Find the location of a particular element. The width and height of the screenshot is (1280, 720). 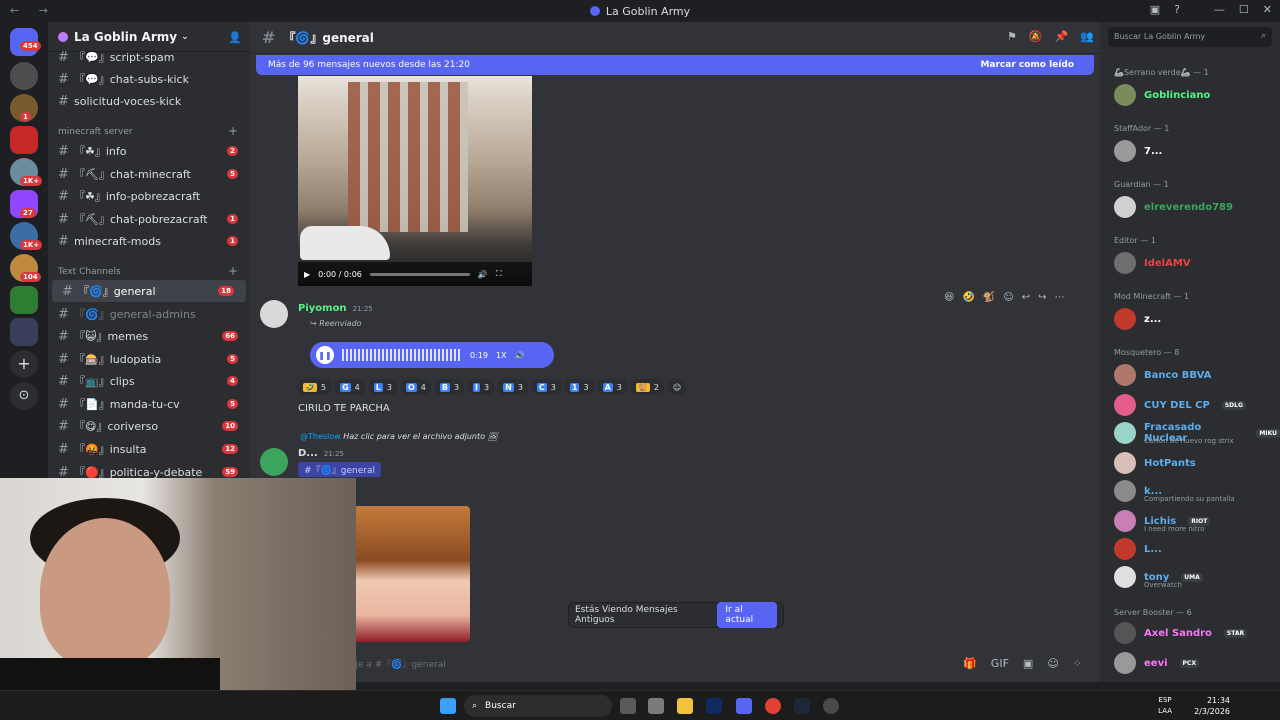

mark-read-button: Marcar como leído is located at coordinates (1027, 65).